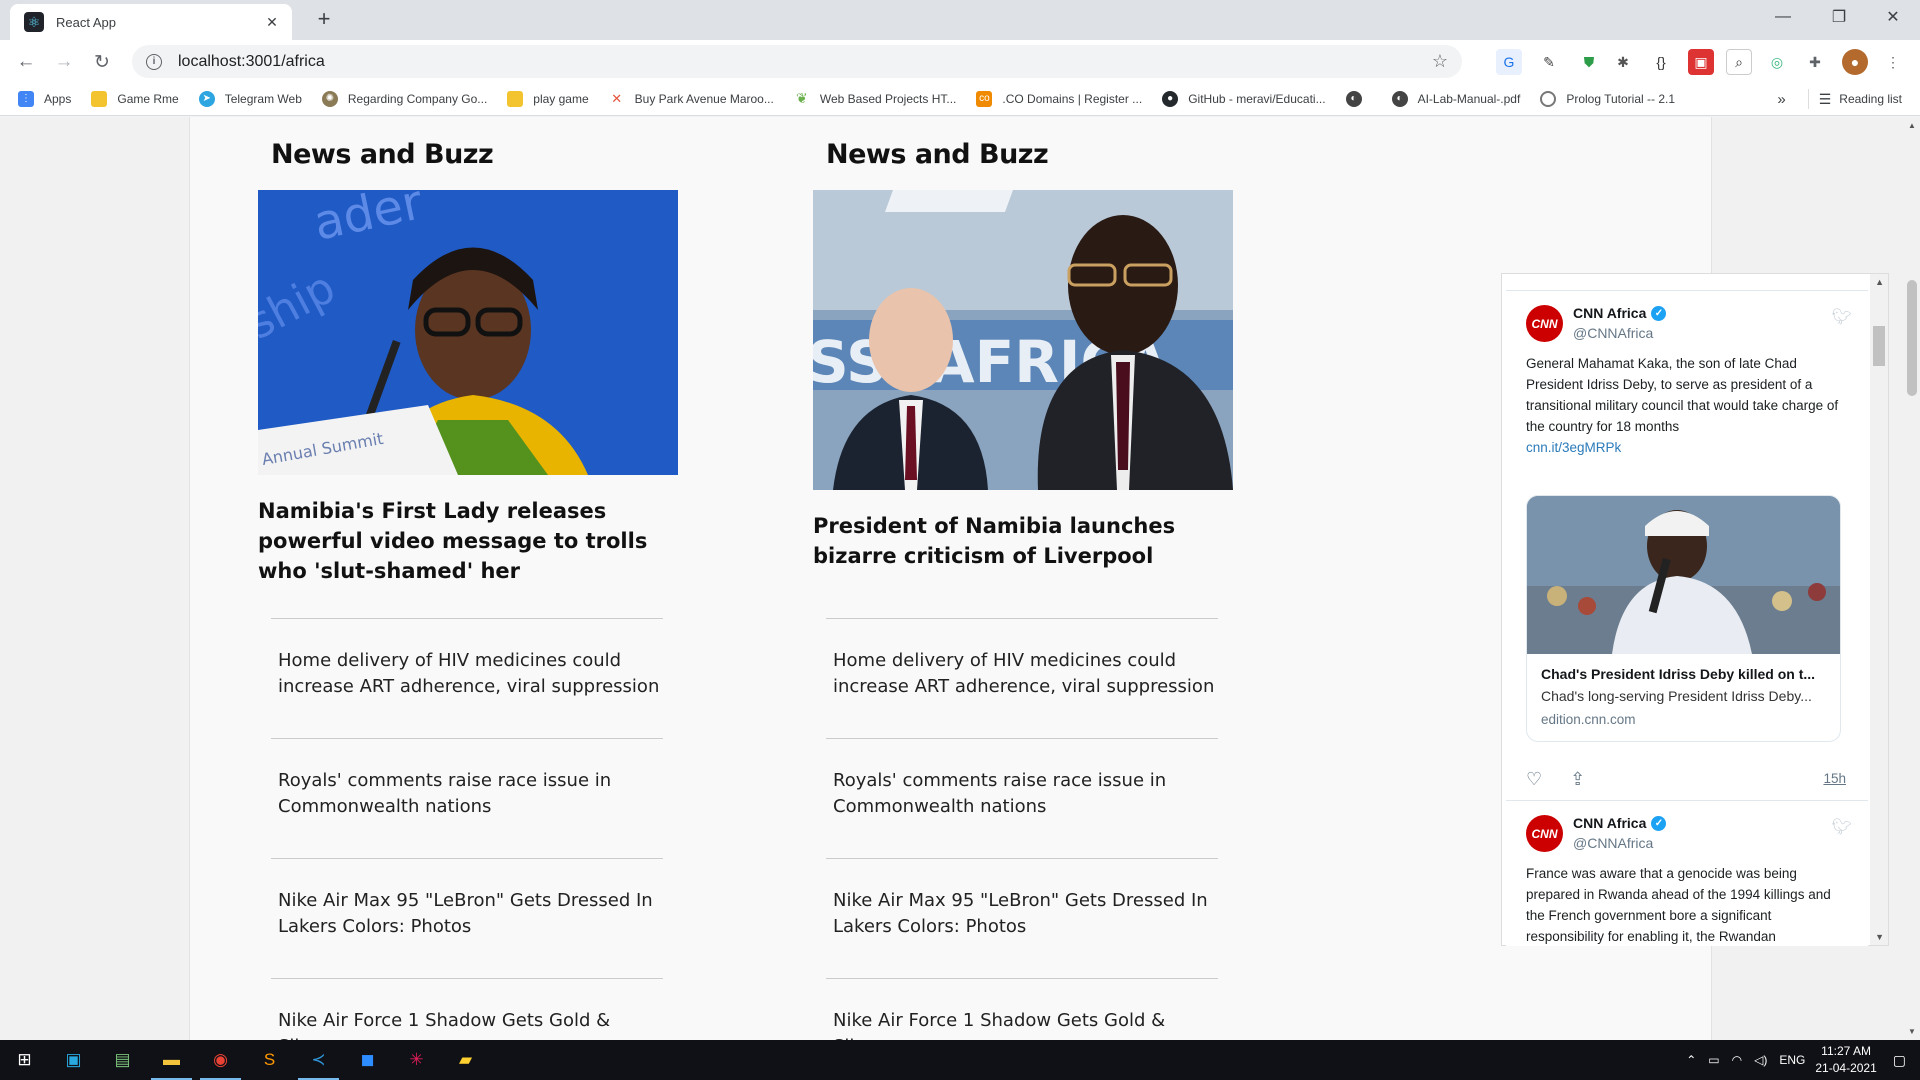 The width and height of the screenshot is (1920, 1080). Describe the element at coordinates (1781, 99) in the screenshot. I see `bookmarks-overflow-button: »` at that location.